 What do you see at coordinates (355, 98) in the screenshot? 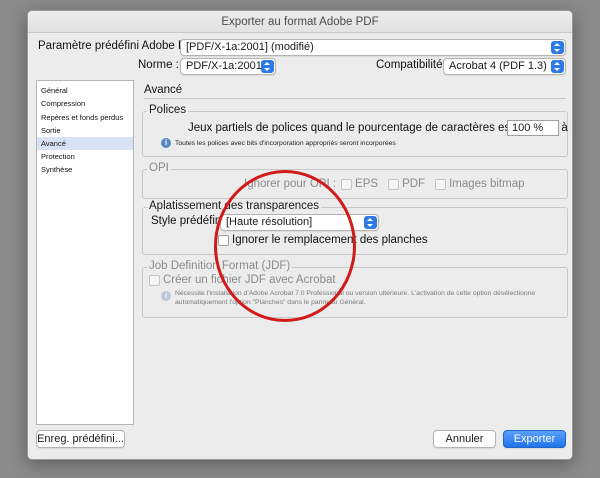
I see `panel-divider` at bounding box center [355, 98].